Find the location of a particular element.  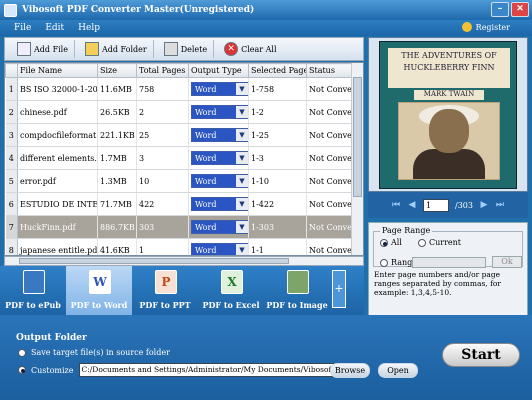

pdf-to-excel-button: PDF to Excel is located at coordinates (231, 290).